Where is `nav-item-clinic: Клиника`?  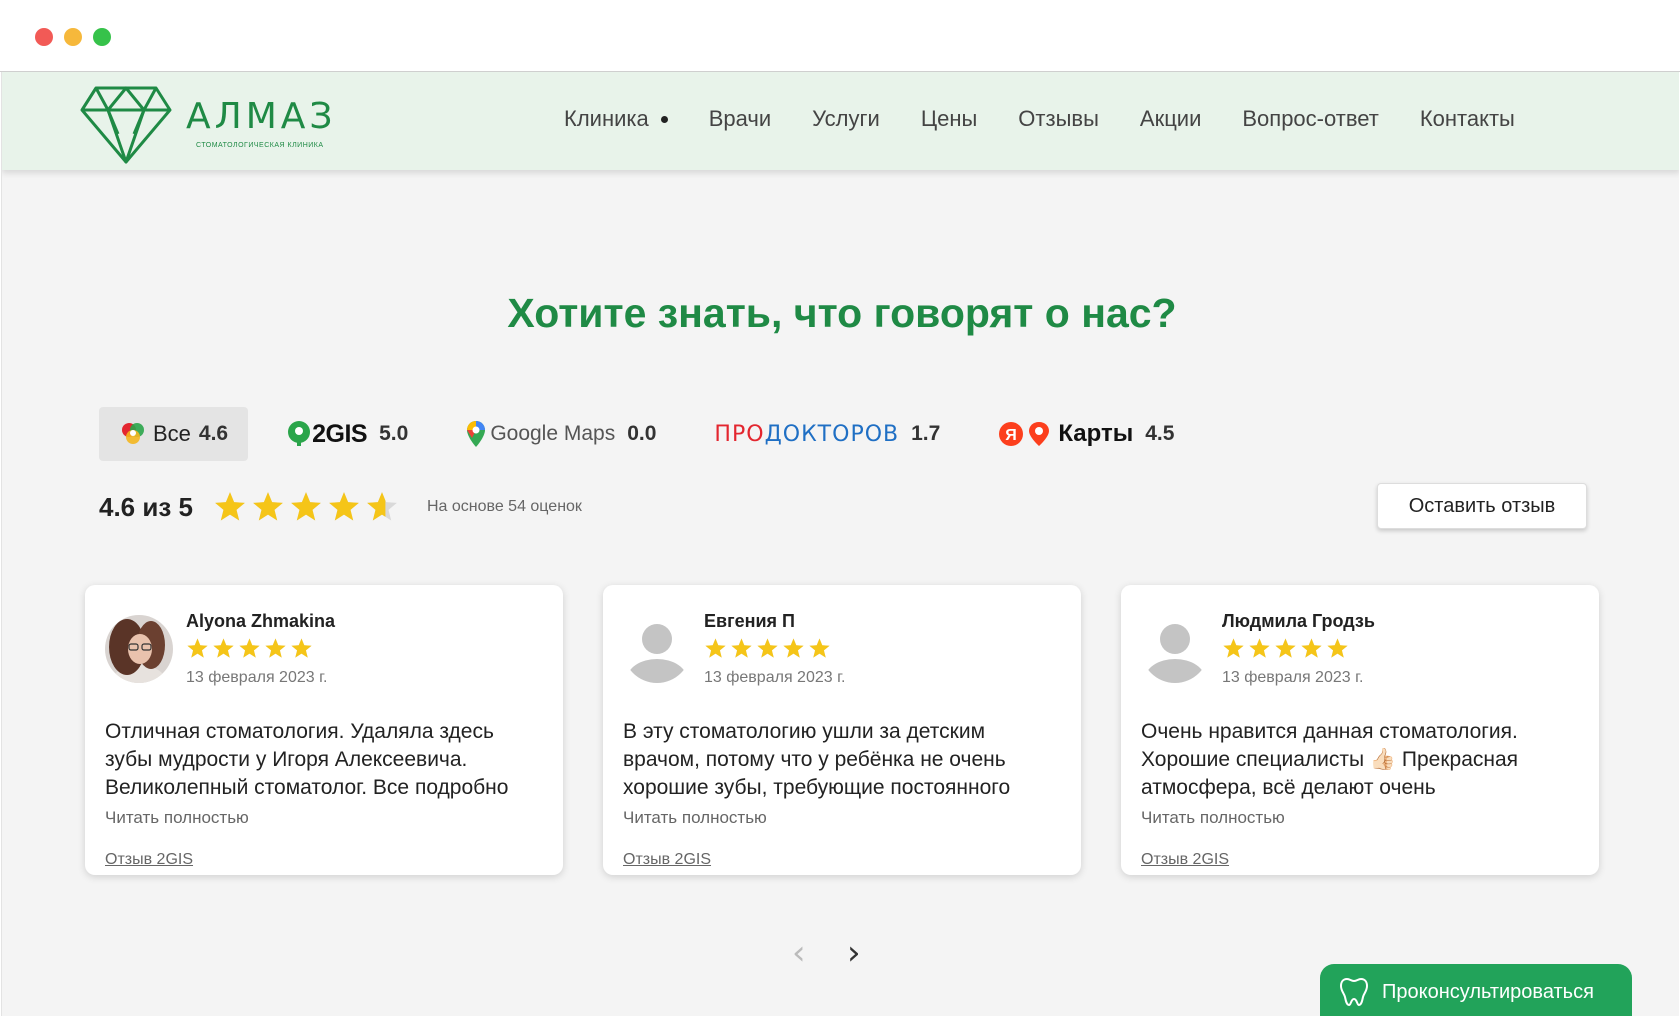
nav-item-clinic: Клиника is located at coordinates (616, 119).